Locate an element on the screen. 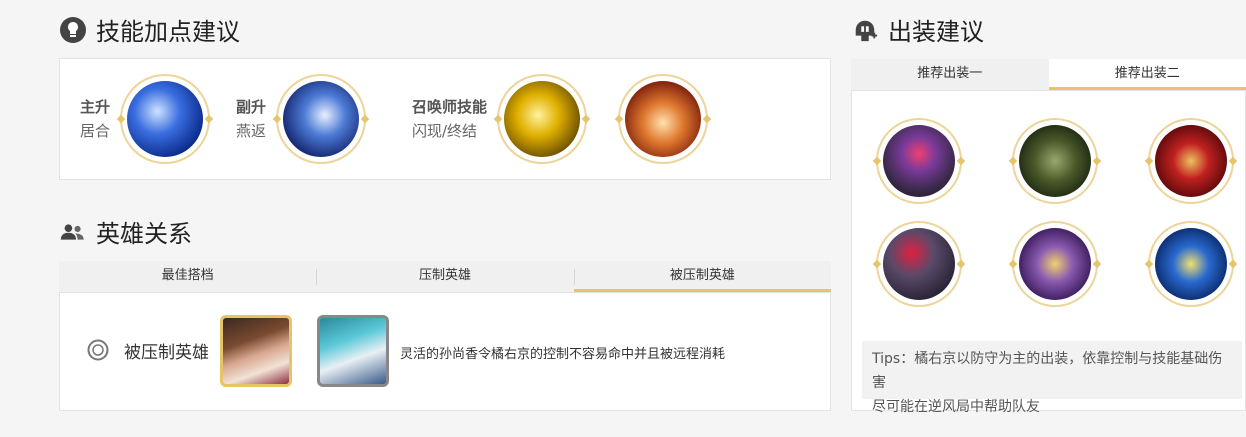  tab-best-partner: 最佳搭档 is located at coordinates (187, 276).